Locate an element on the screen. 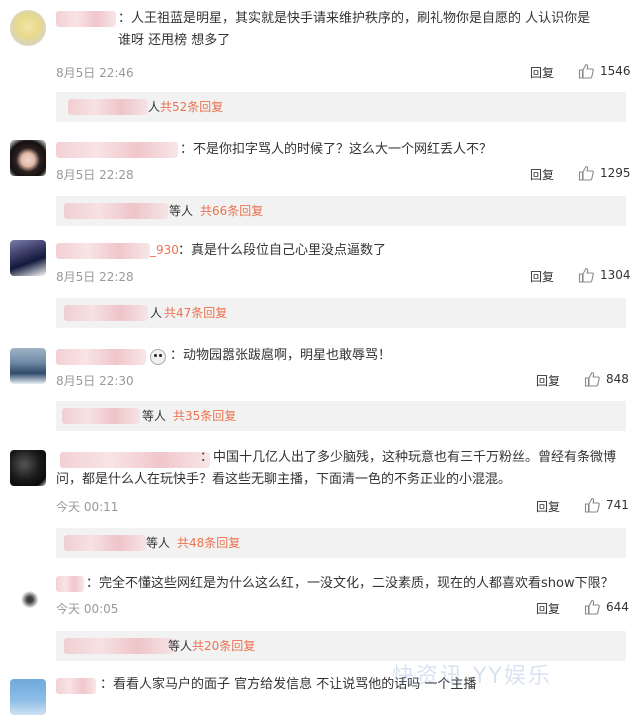  like-count: 1546 is located at coordinates (615, 71).